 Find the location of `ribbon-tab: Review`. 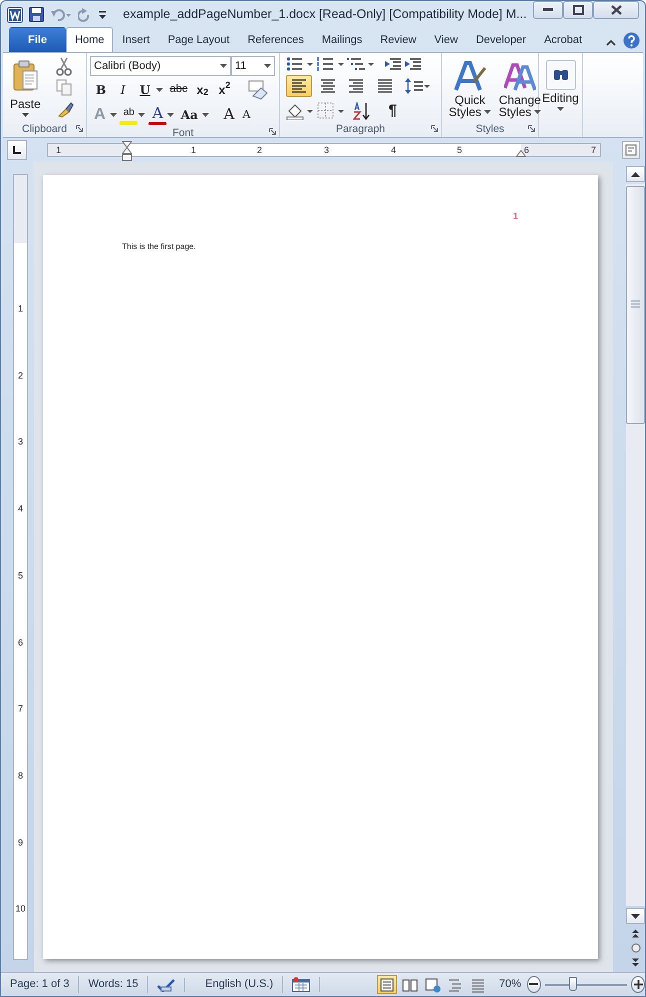

ribbon-tab: Review is located at coordinates (398, 39).